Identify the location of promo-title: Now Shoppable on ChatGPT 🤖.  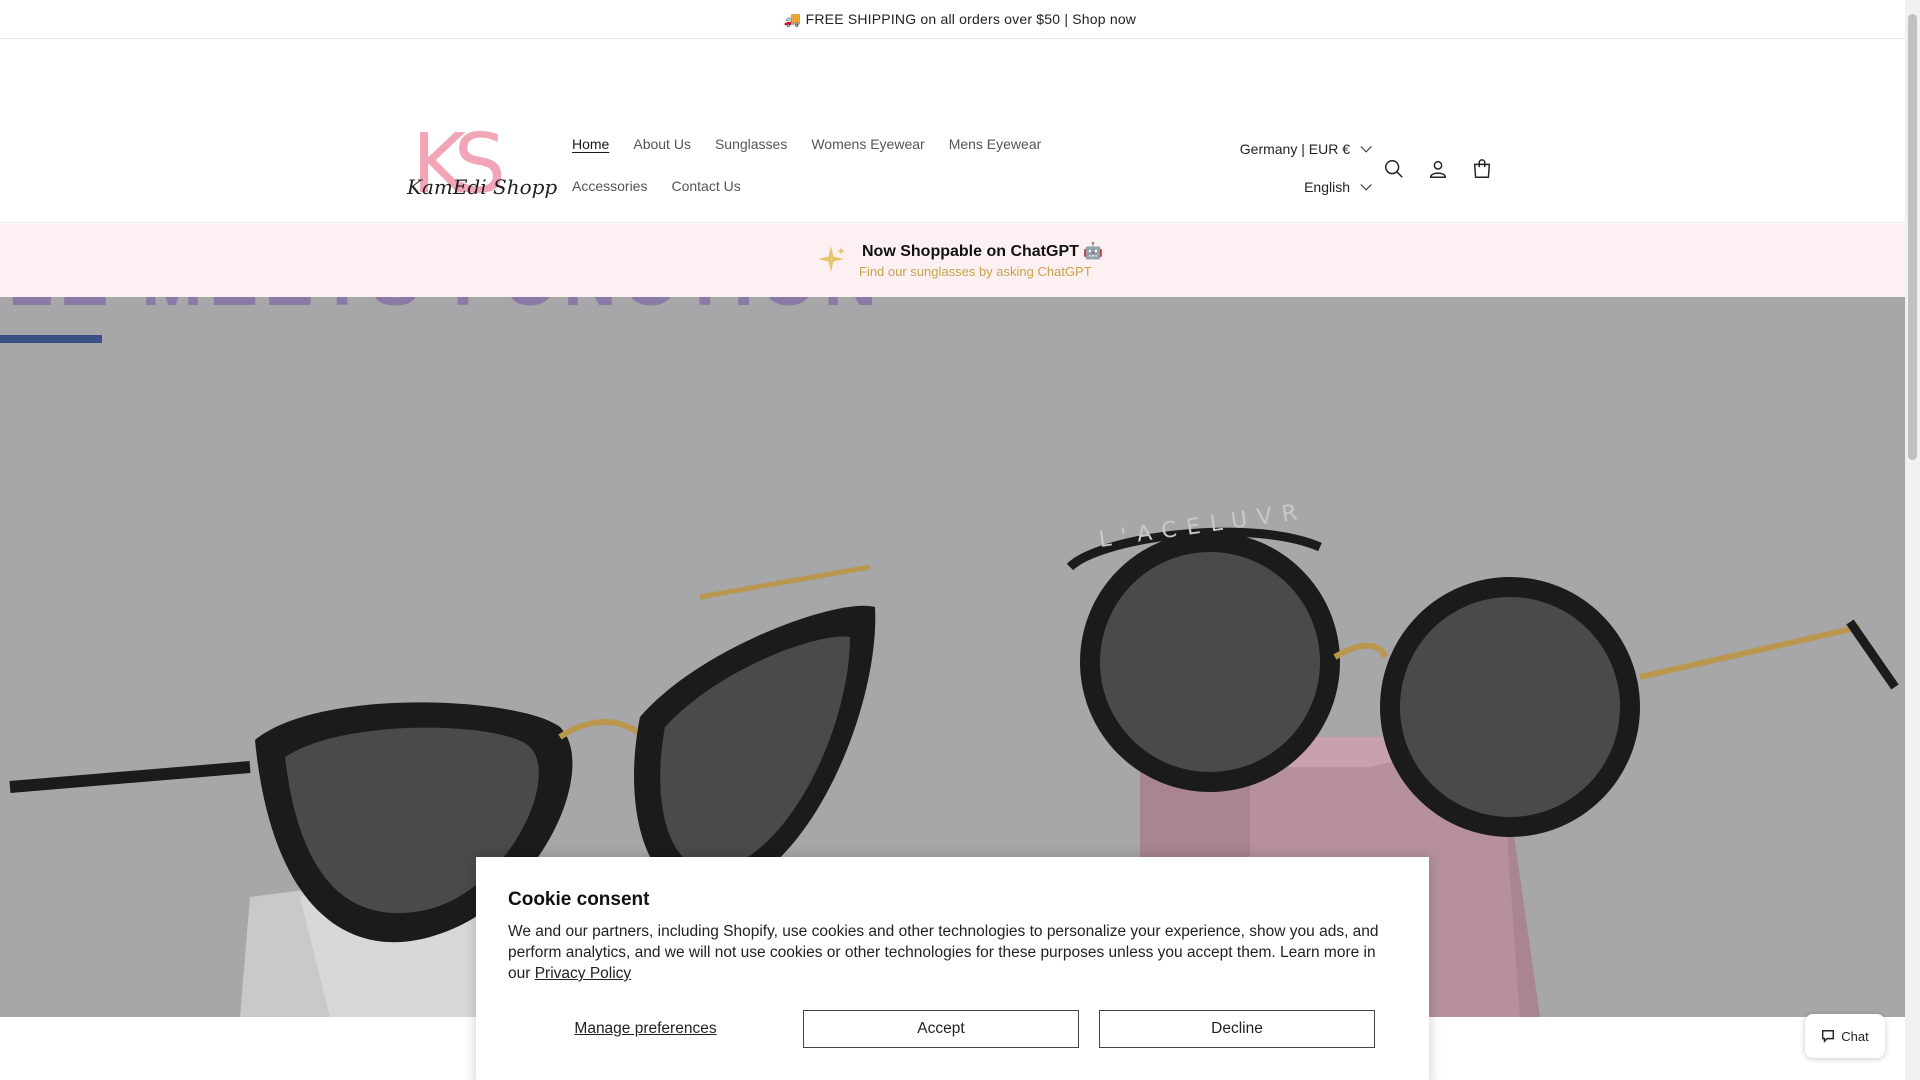
(983, 251).